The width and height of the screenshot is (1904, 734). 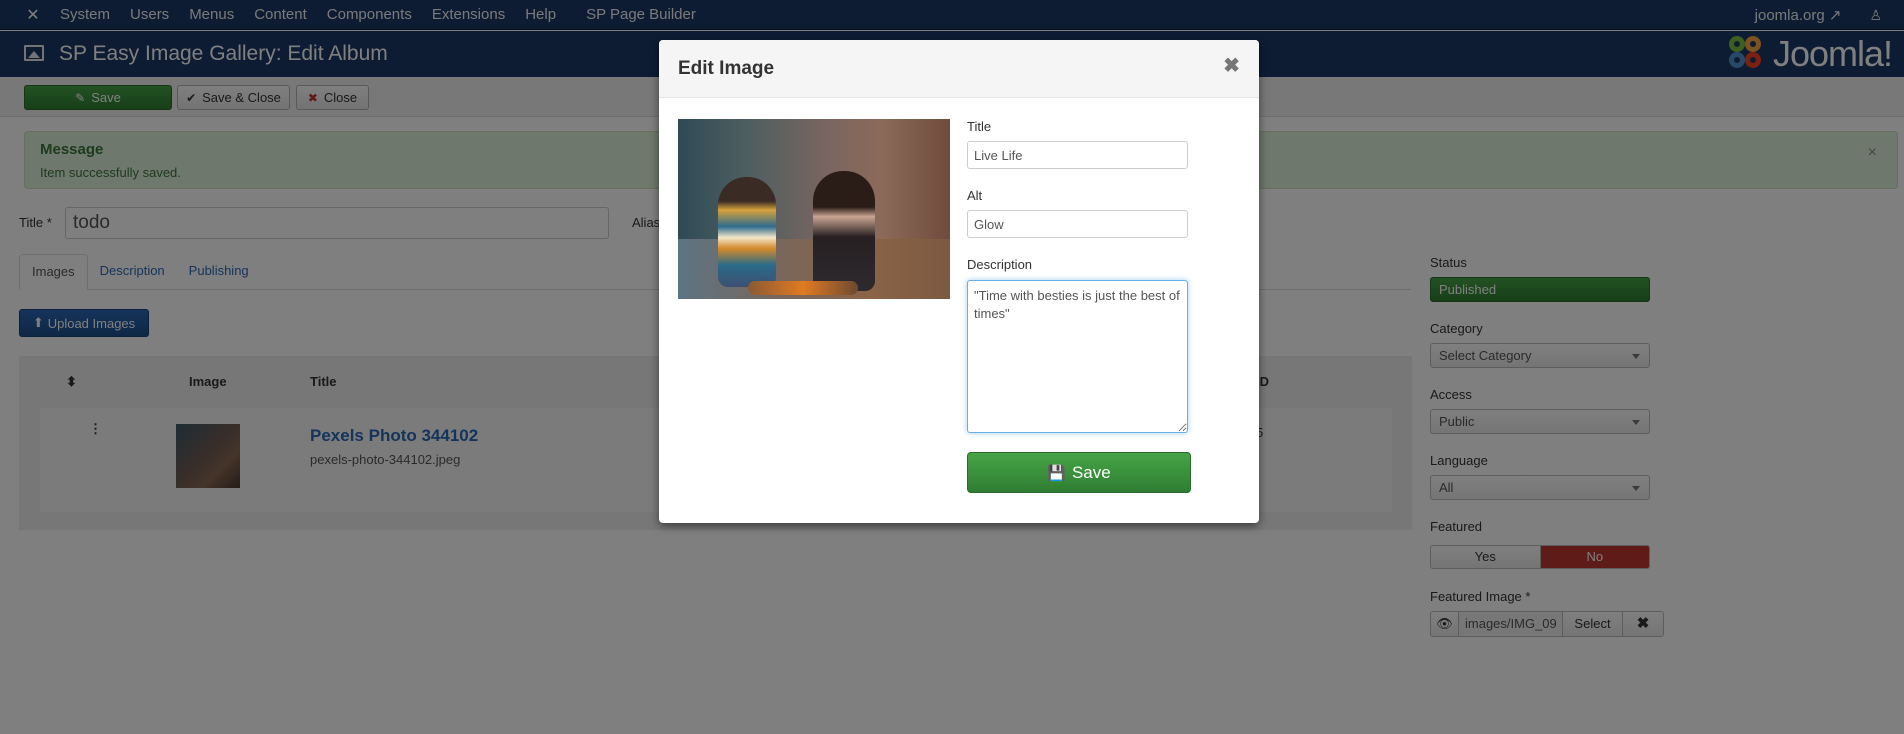 I want to click on image-preview, so click(x=814, y=209).